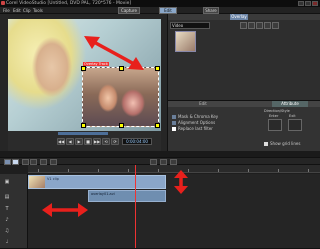 The width and height of the screenshot is (320, 249). Describe the element at coordinates (7, 182) in the screenshot. I see `film-icon: ▣` at that location.